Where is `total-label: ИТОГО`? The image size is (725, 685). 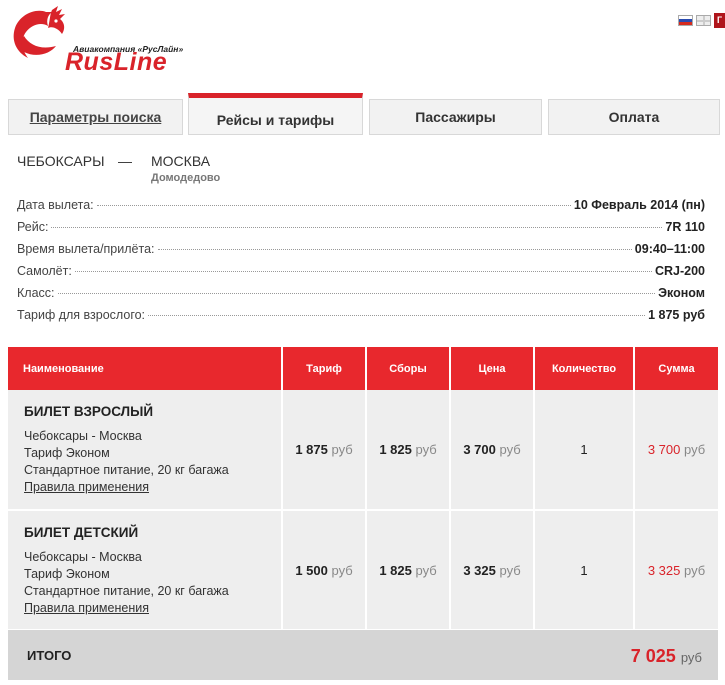
total-label: ИТОГО is located at coordinates (49, 655).